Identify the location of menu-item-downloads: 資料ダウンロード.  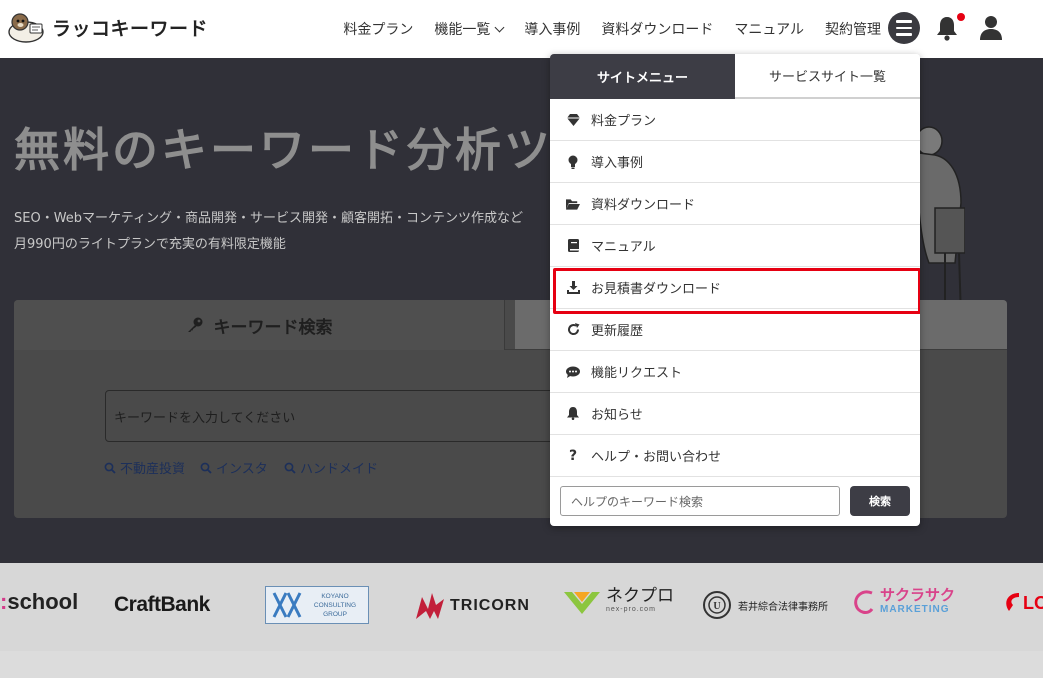
(735, 204).